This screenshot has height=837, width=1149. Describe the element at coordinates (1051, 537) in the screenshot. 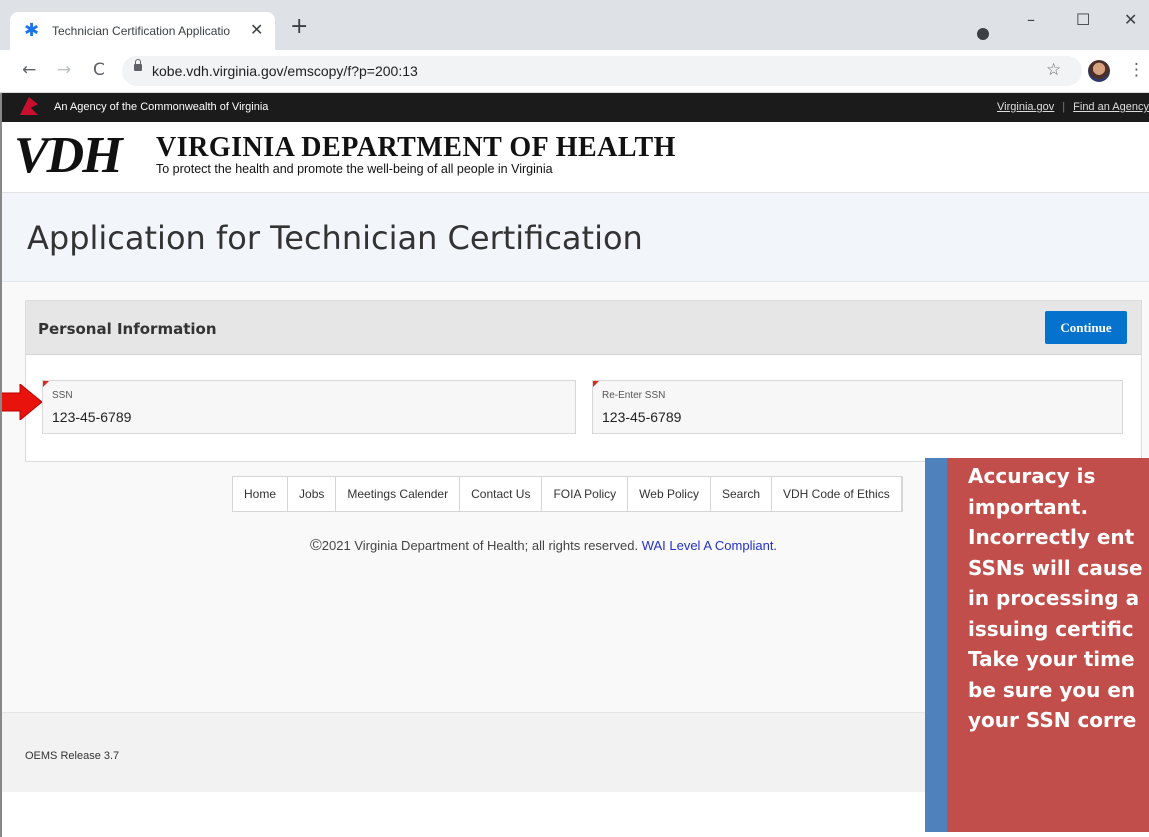

I see `callout-line: Incorrectly ent` at that location.